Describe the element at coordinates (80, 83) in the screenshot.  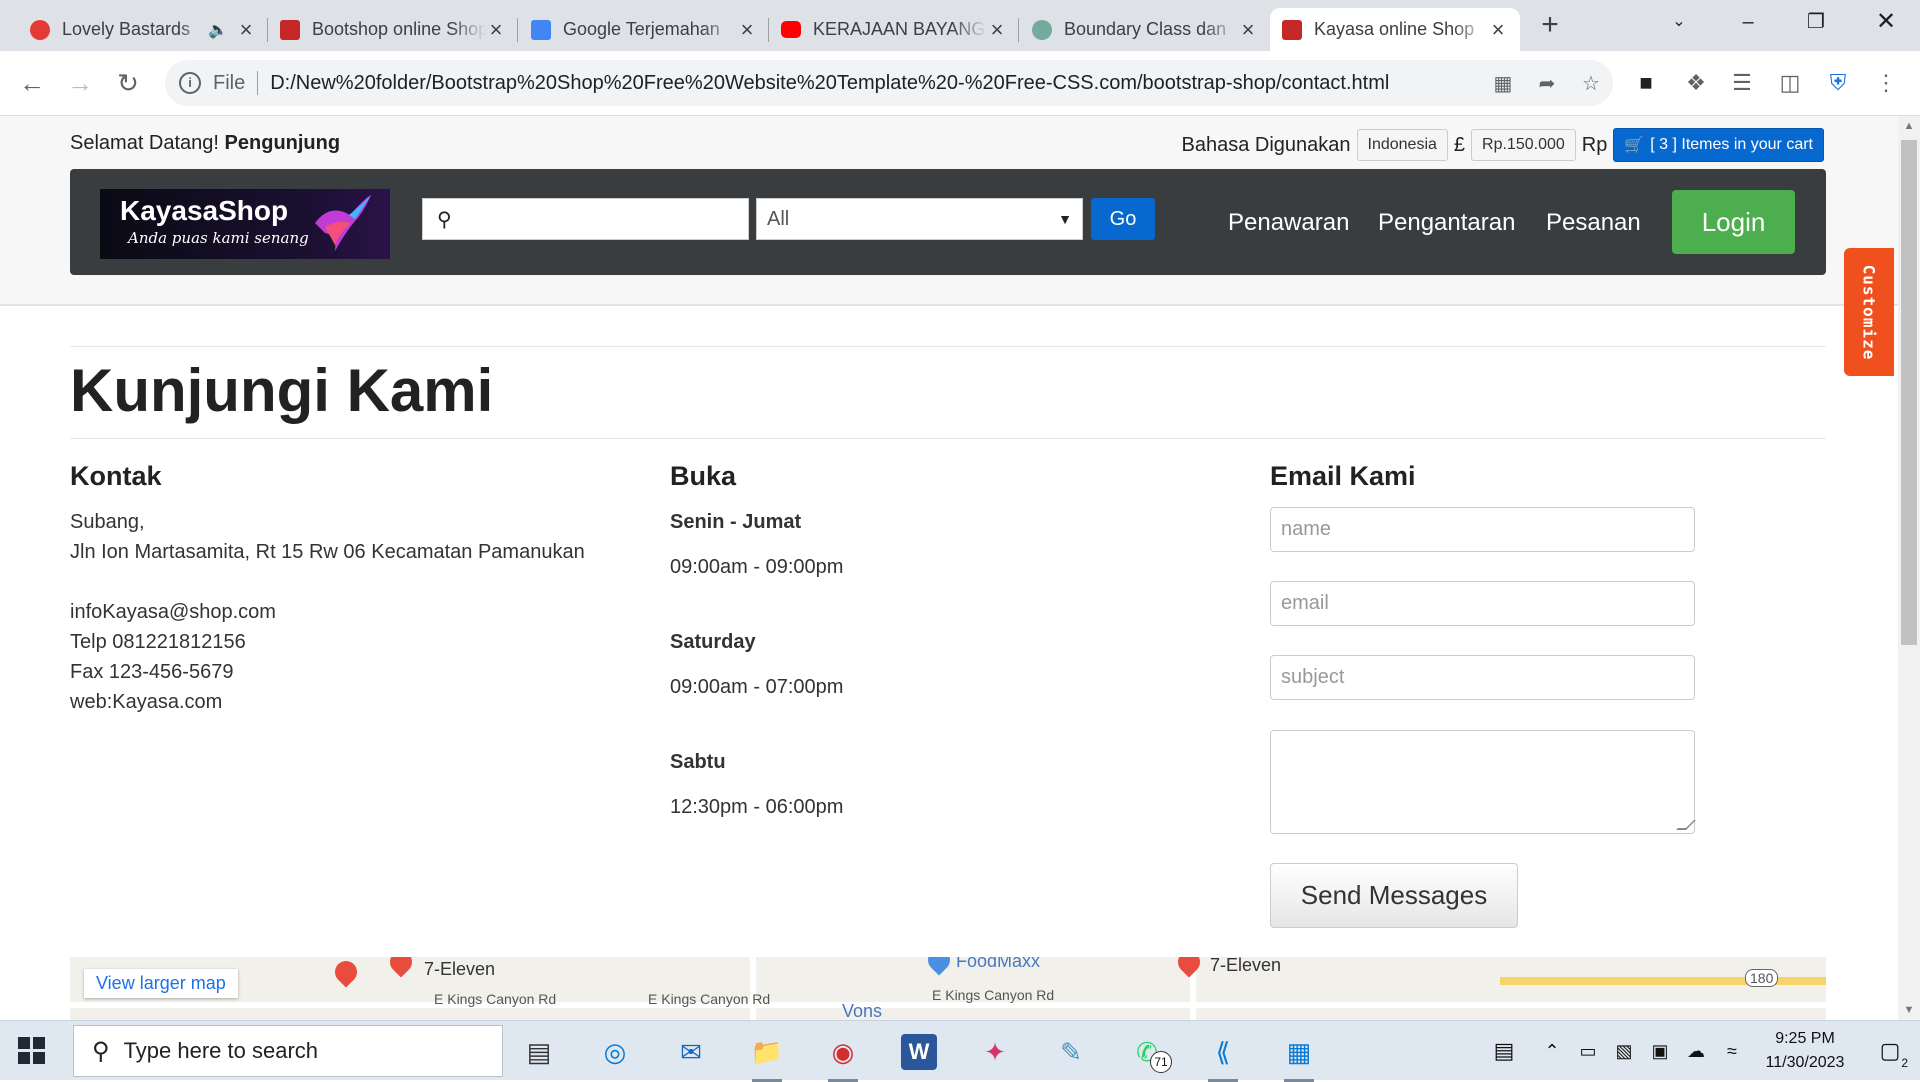
I see `forward-button: →` at that location.